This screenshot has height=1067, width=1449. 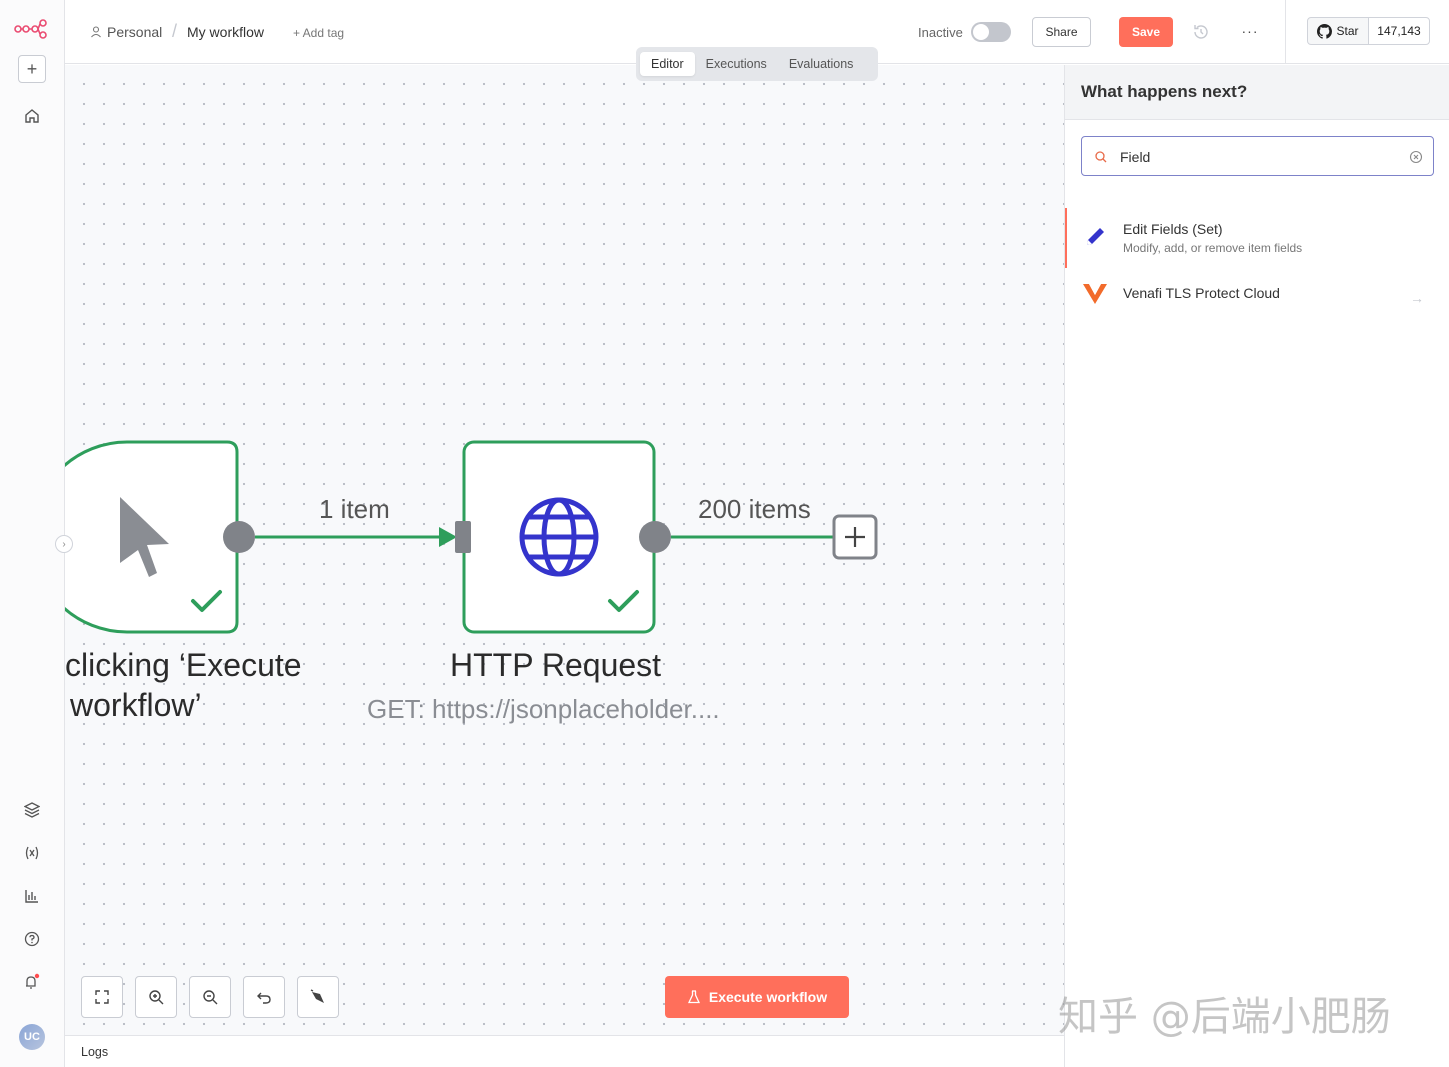 What do you see at coordinates (32, 533) in the screenshot?
I see `left-sidebar: + UC` at bounding box center [32, 533].